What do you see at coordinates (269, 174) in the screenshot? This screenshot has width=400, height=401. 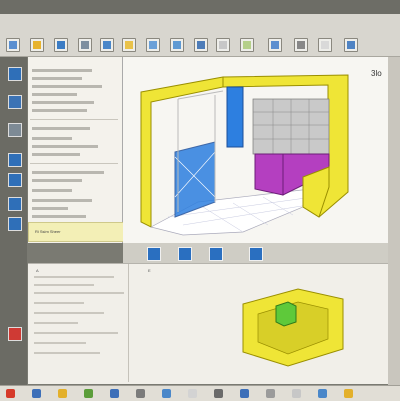 I see `purple-panel-left` at bounding box center [269, 174].